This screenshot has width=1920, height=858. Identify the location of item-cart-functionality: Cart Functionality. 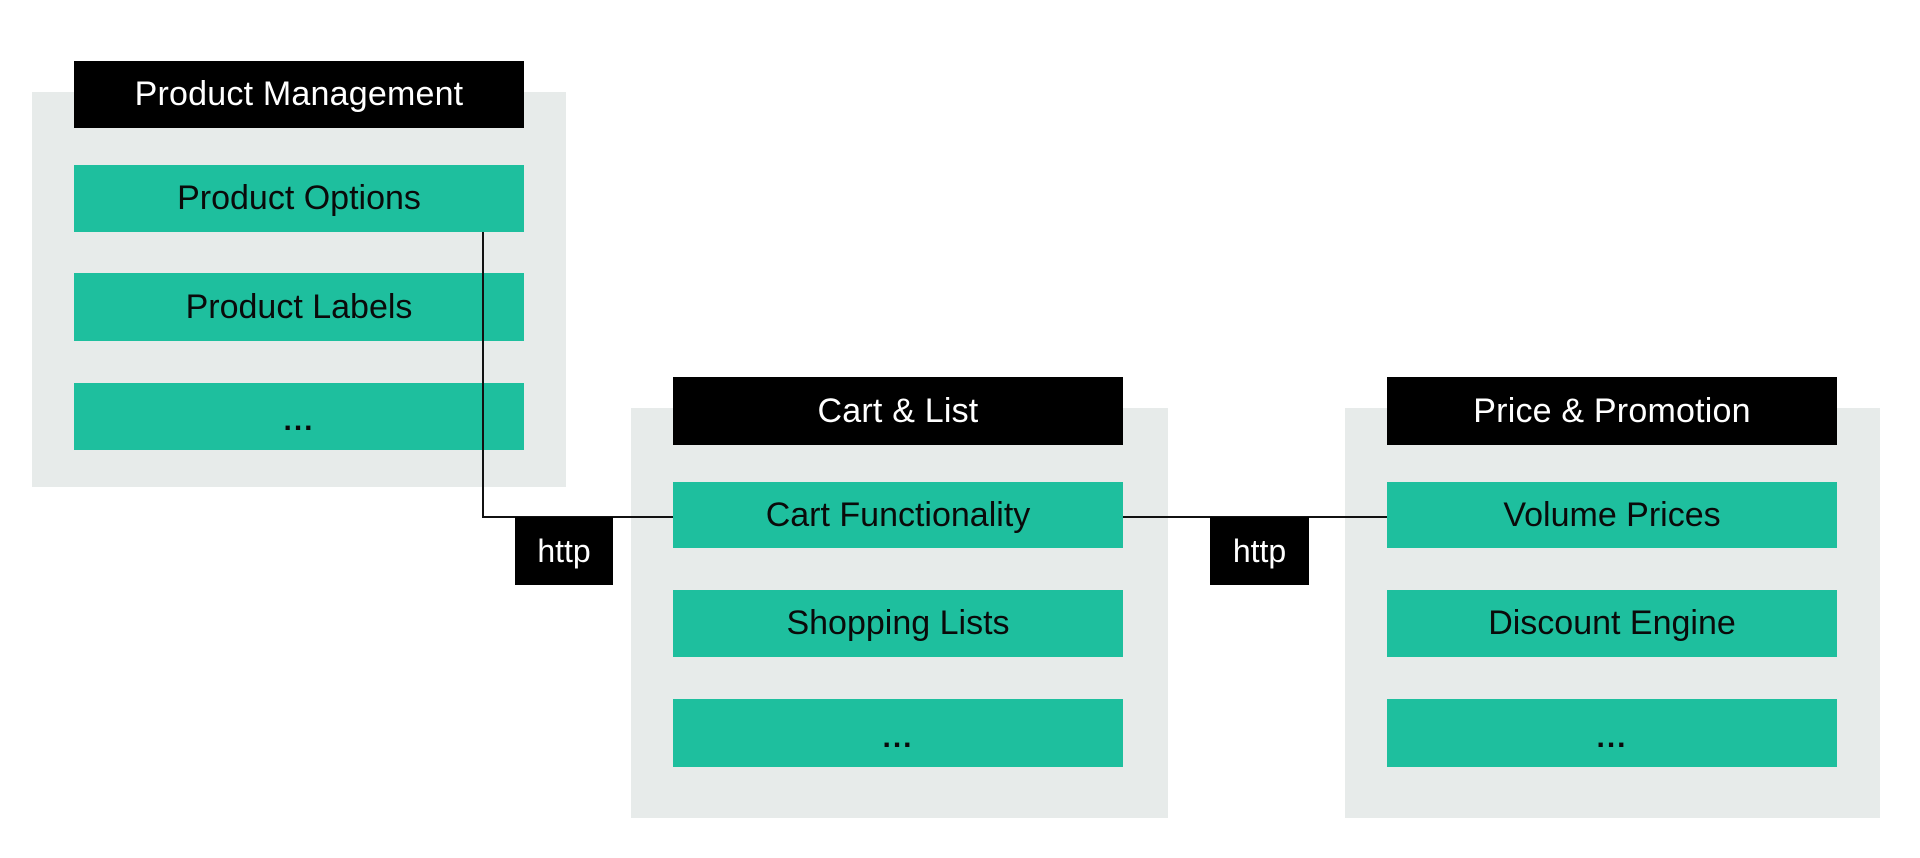
(898, 515).